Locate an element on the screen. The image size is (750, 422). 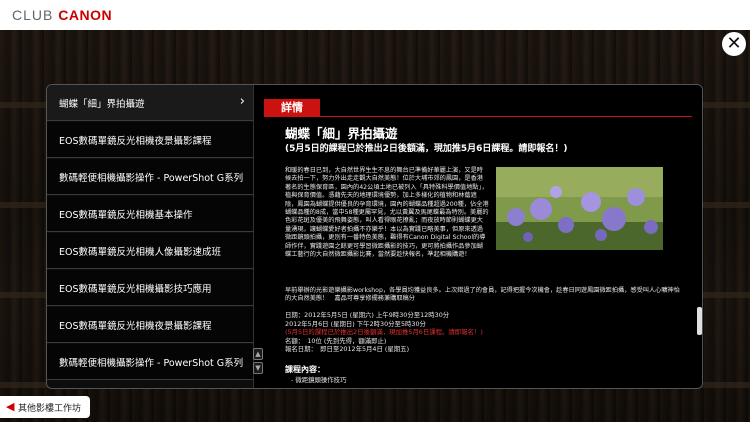
sidebar-item-butterfly: 蝴蝶「細」界拍攝遊 › is located at coordinates (150, 103).